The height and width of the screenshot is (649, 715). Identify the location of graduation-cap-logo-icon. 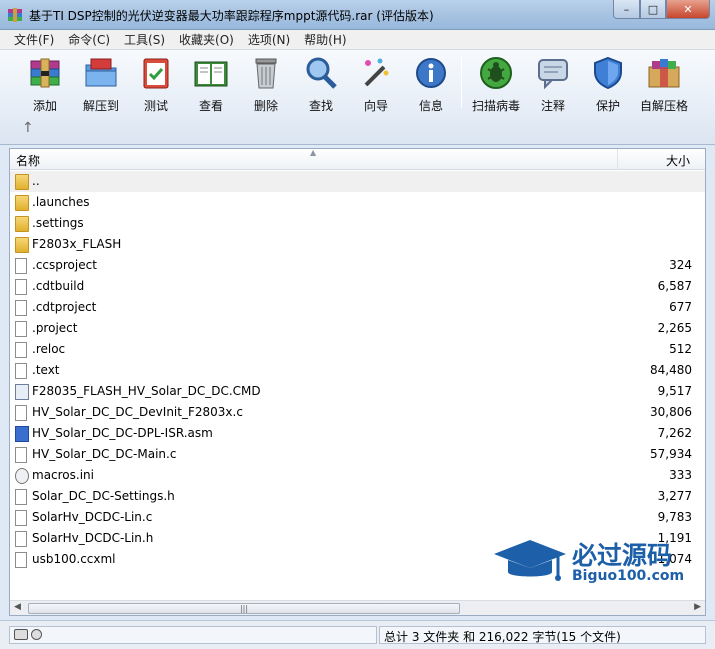
(530, 560).